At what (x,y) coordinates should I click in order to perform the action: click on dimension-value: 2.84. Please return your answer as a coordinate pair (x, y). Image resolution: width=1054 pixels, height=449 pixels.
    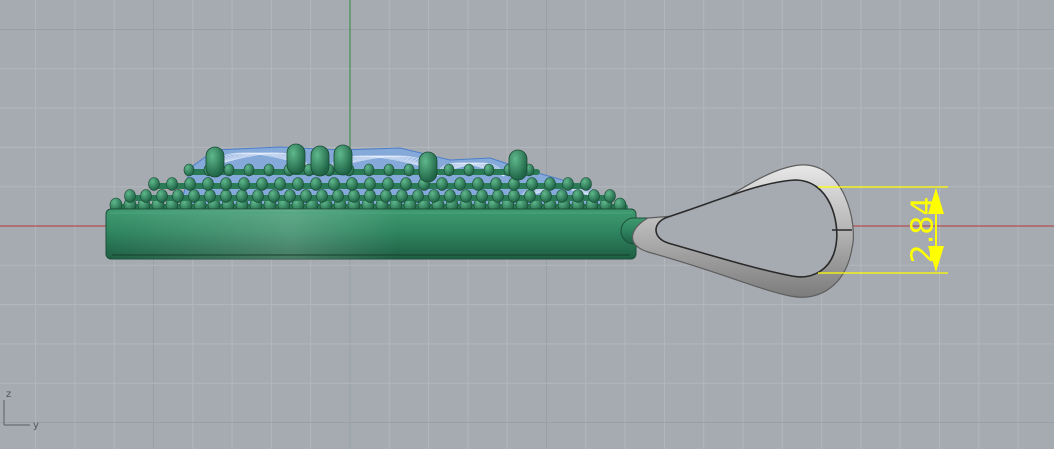
    Looking at the image, I should click on (923, 230).